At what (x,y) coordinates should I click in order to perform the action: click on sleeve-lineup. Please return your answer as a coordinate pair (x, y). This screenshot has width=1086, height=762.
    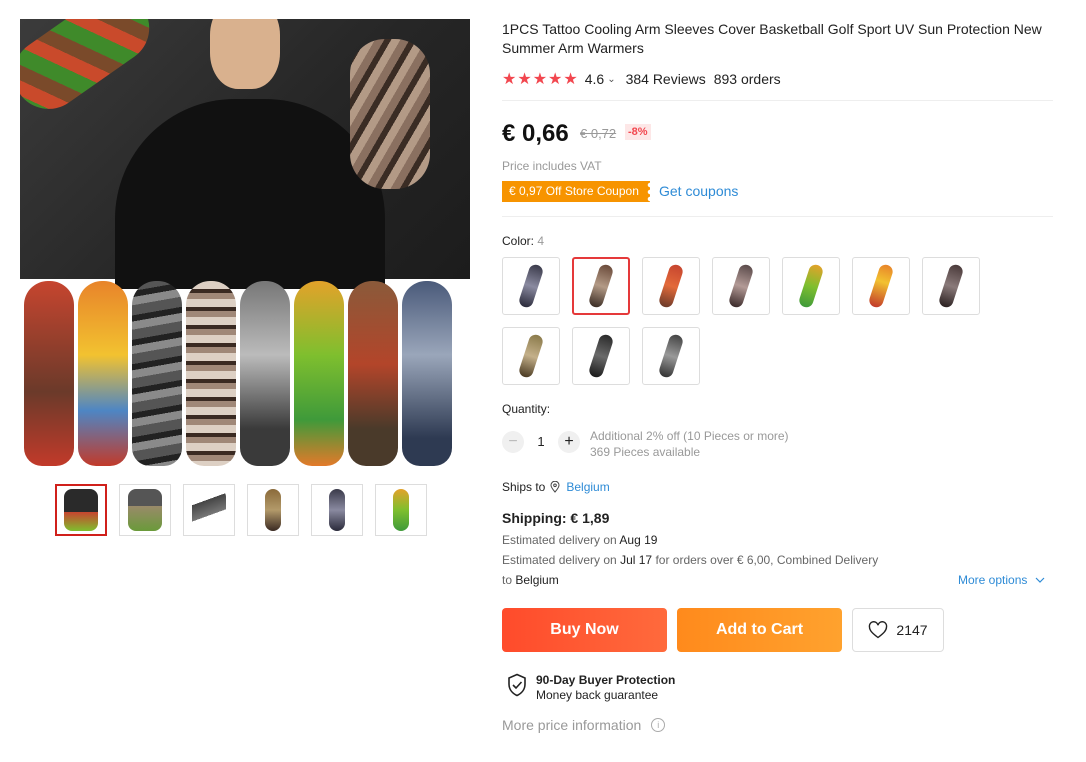
    Looking at the image, I should click on (245, 375).